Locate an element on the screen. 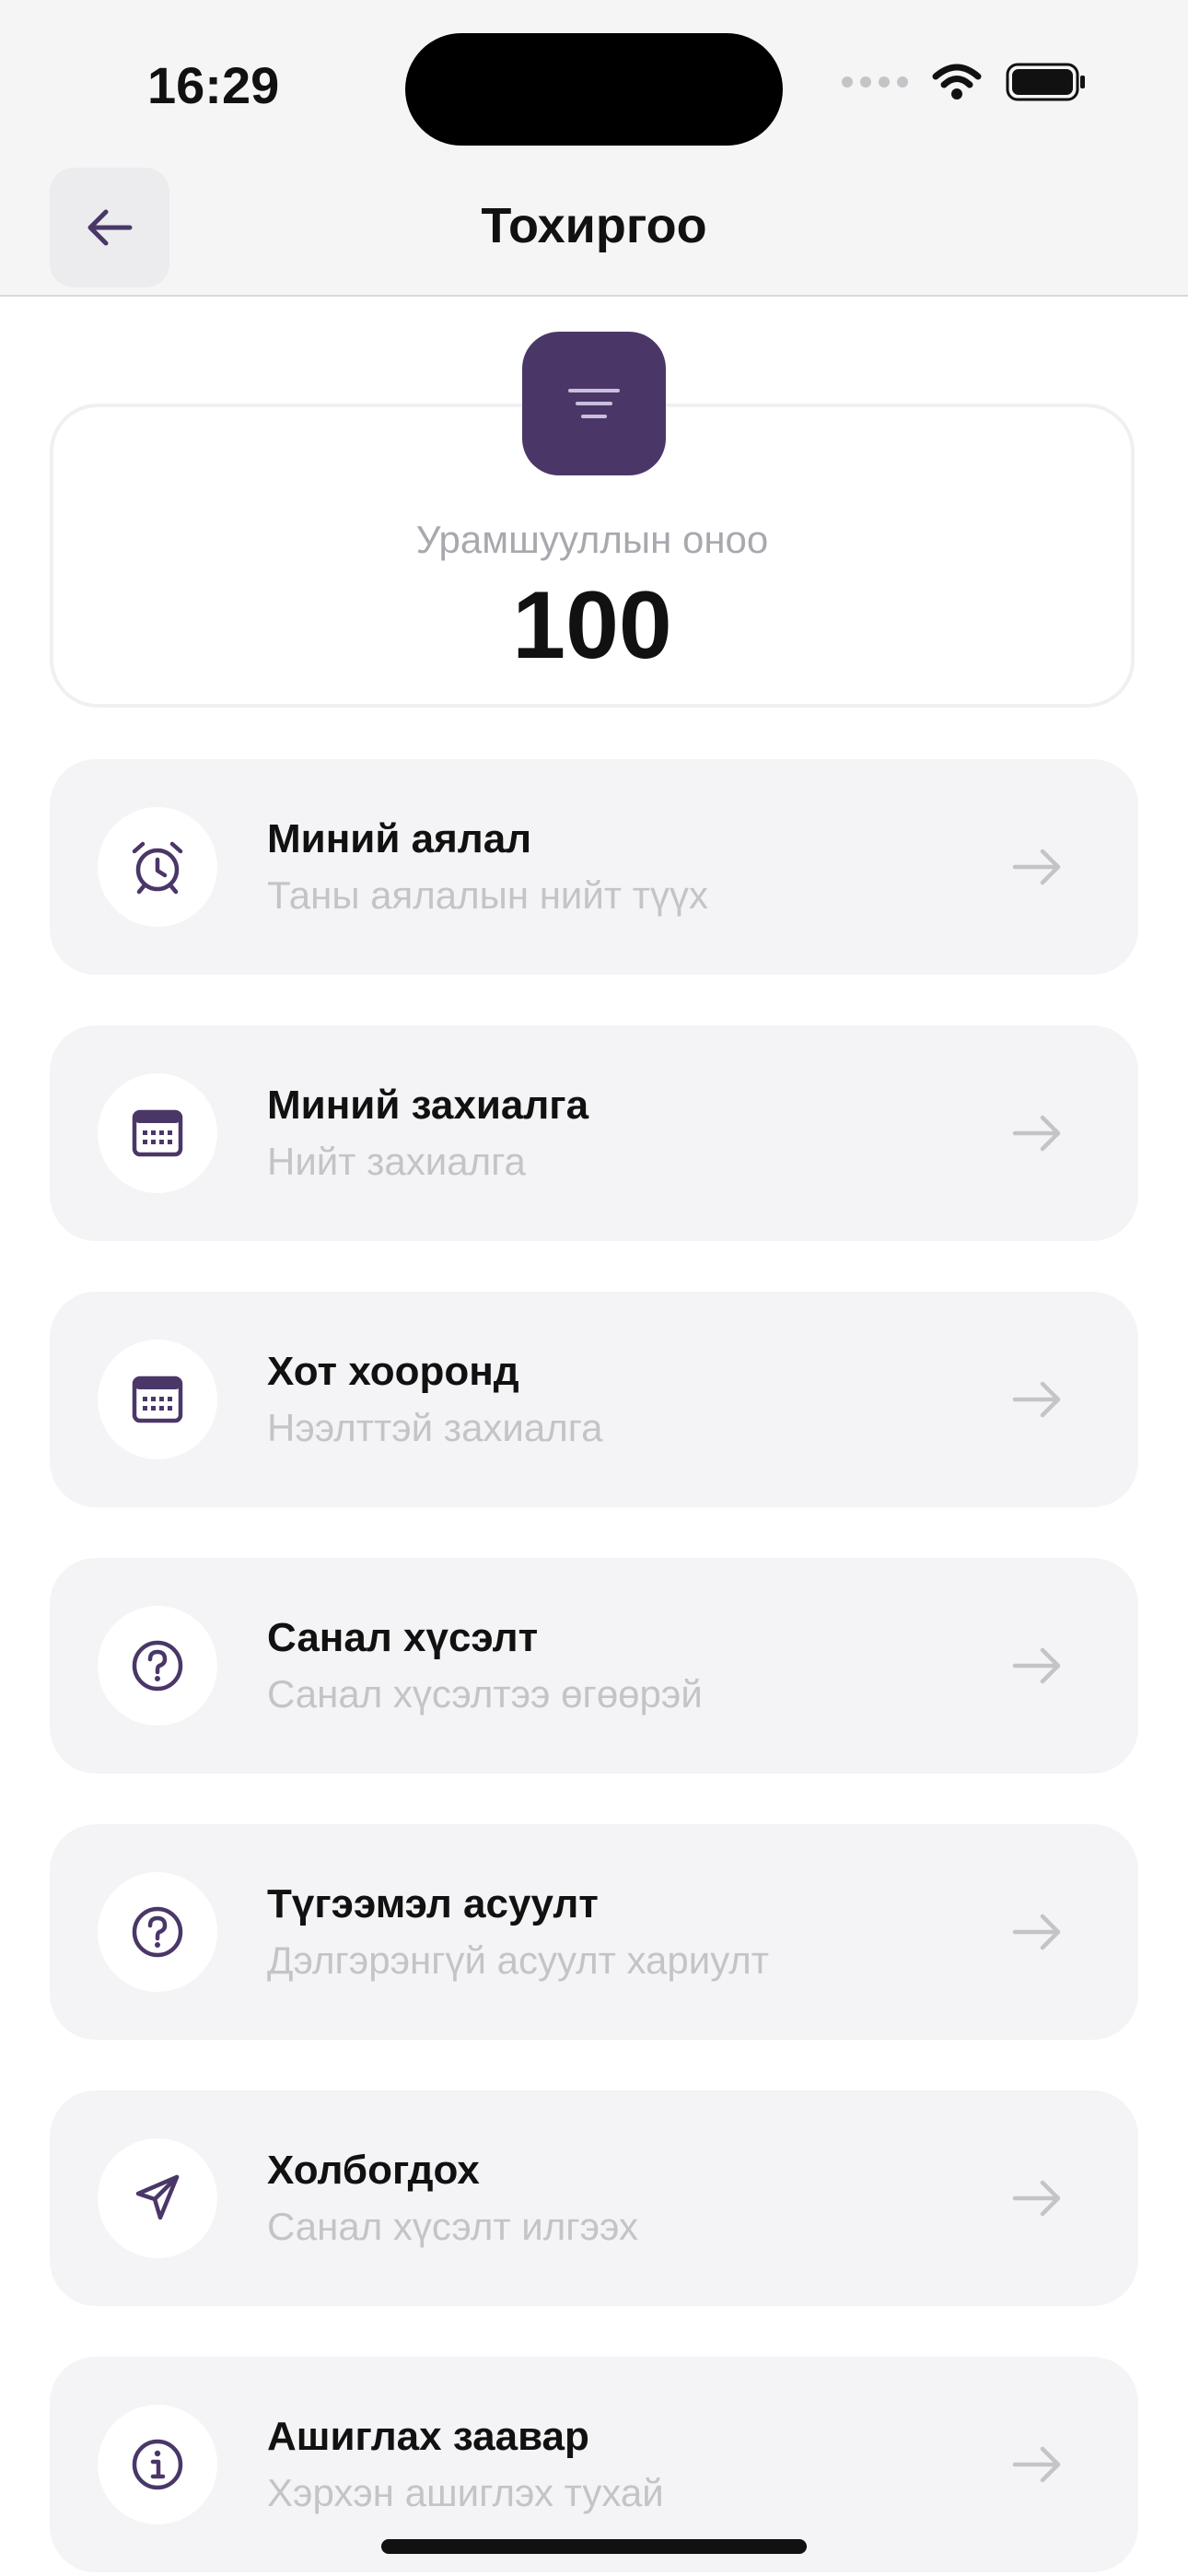 The image size is (1188, 2576). menu-item-my-orders: Миний захиалга Нийт захиалга is located at coordinates (594, 1133).